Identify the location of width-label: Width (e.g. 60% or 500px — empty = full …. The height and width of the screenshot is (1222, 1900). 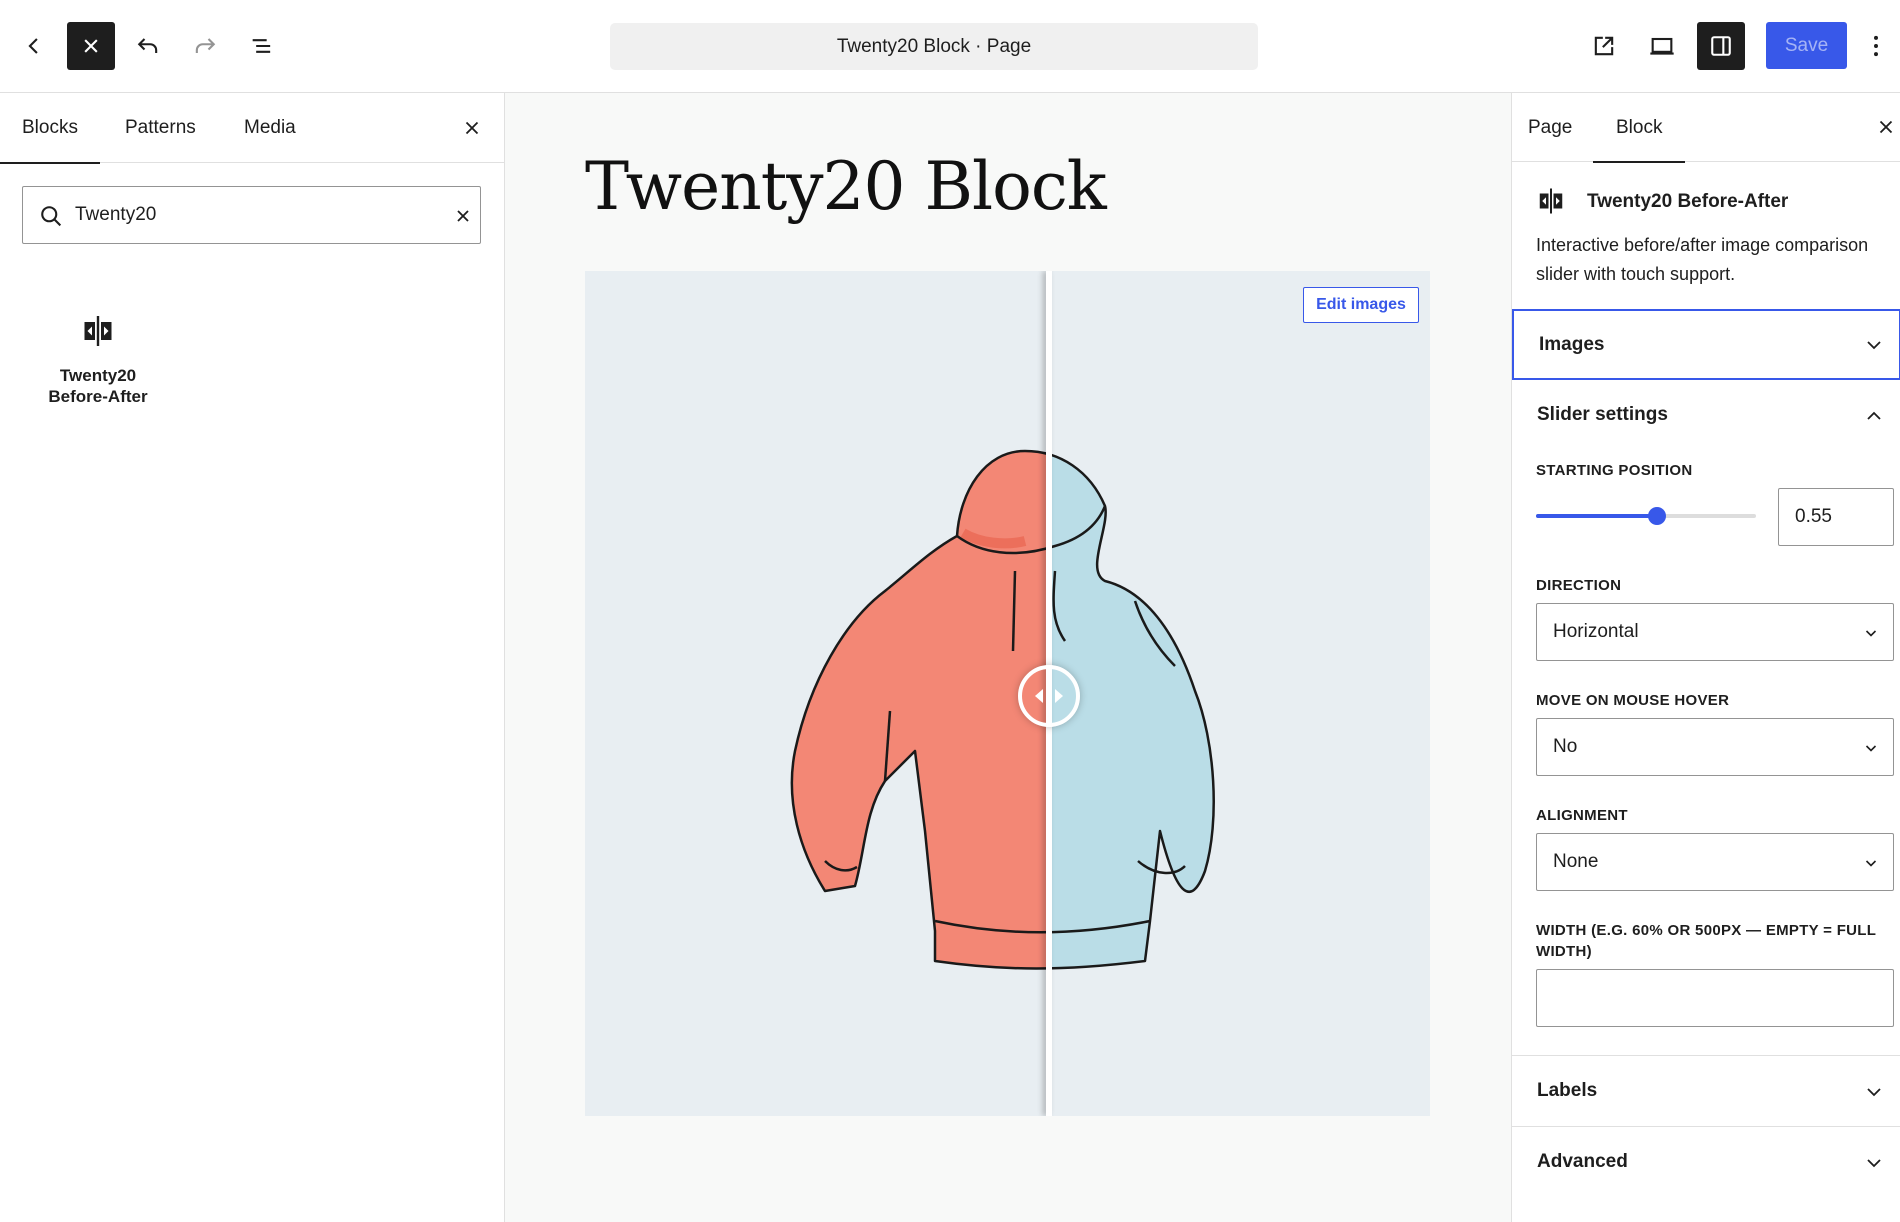
(1706, 941).